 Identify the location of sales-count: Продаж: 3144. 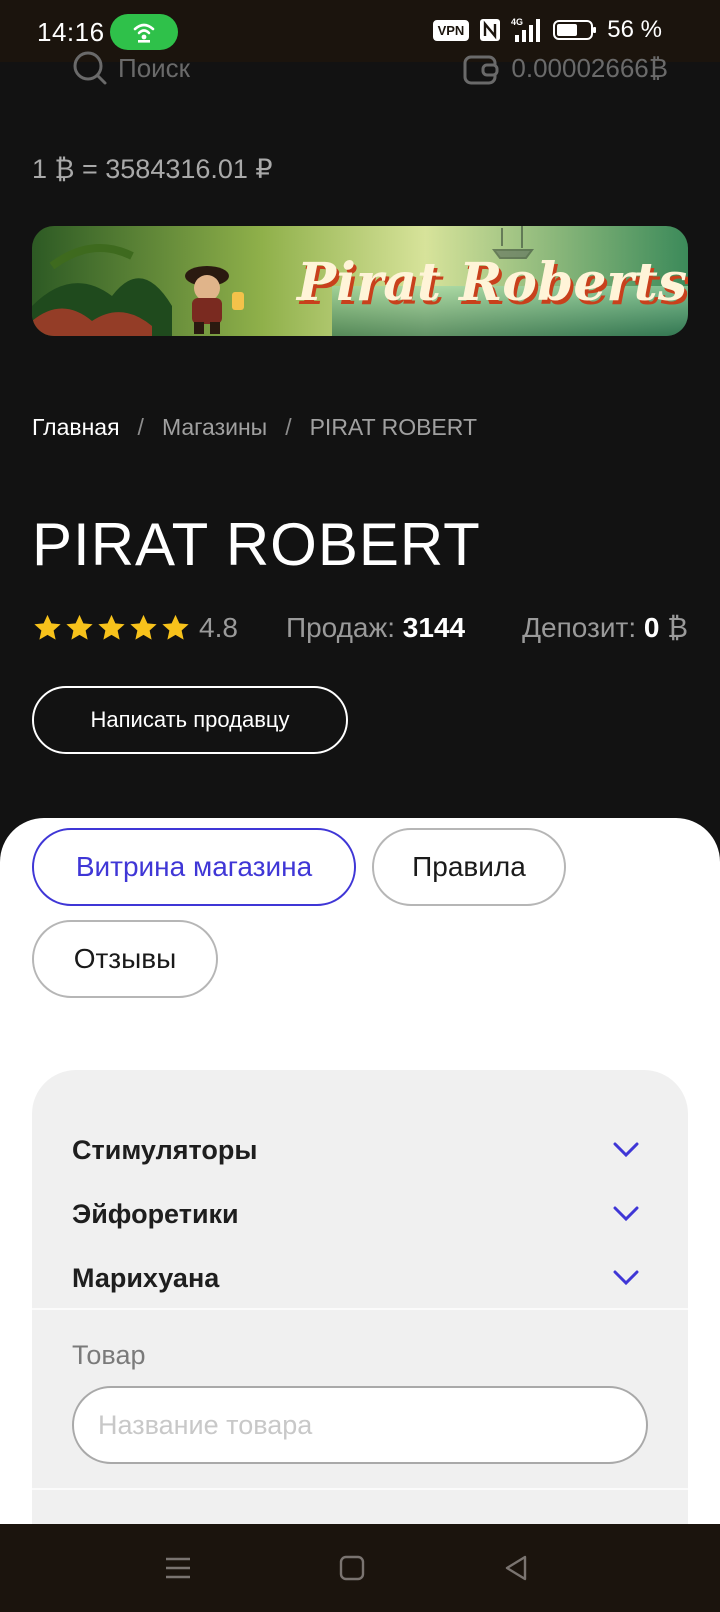
(375, 628).